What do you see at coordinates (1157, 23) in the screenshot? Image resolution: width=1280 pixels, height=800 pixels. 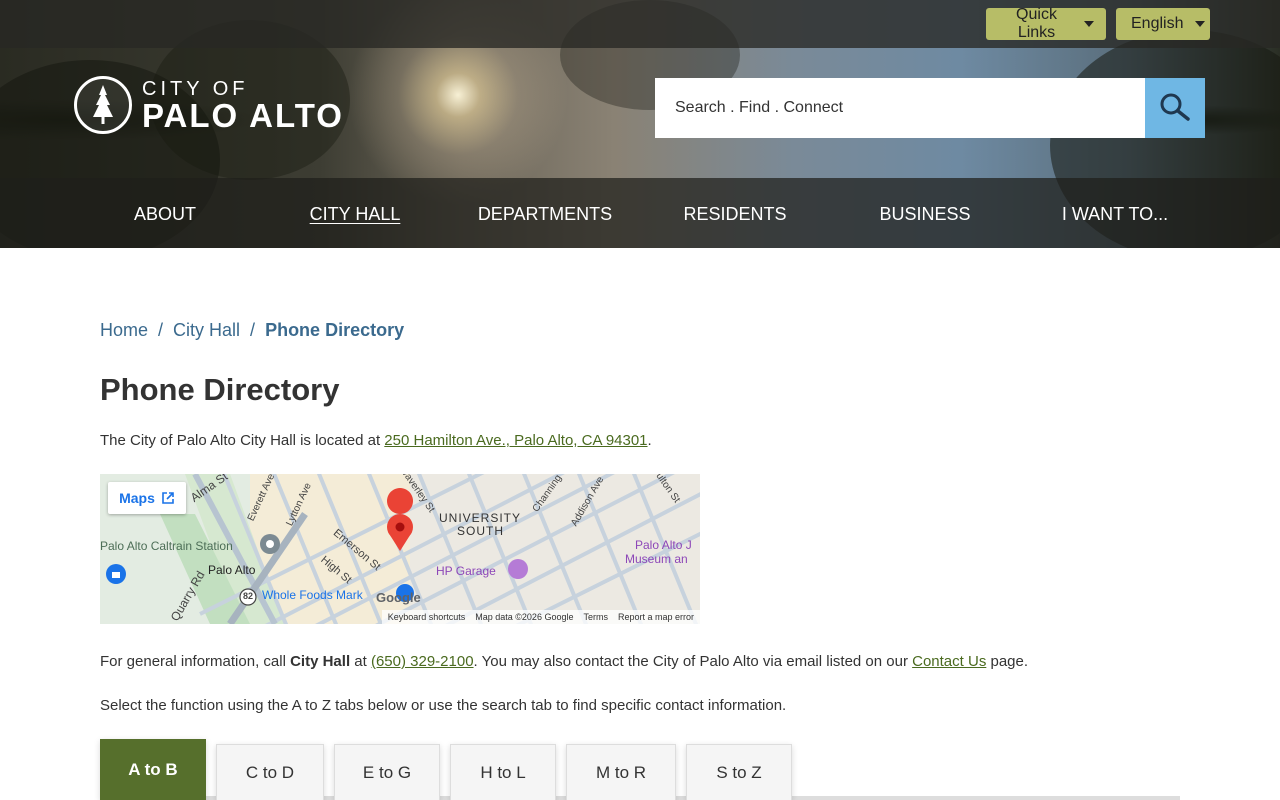 I see `language-label: English` at bounding box center [1157, 23].